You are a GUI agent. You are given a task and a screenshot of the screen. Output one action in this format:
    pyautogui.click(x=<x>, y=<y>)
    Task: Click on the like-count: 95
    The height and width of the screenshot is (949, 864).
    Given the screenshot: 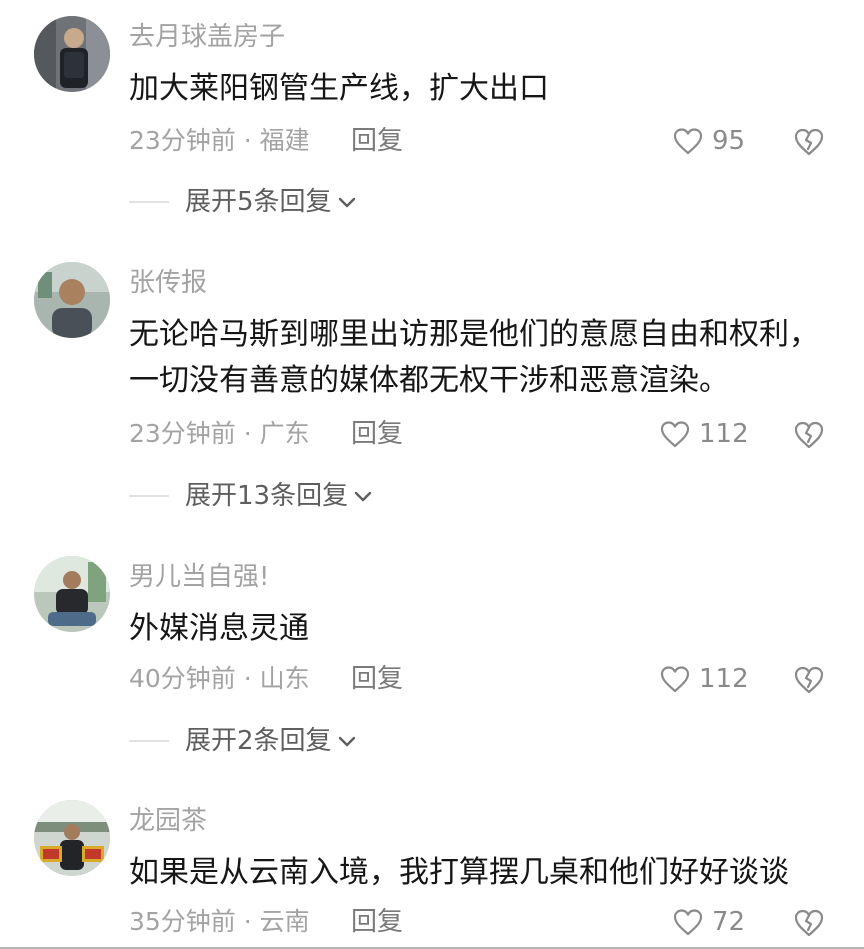 What is the action you would take?
    pyautogui.click(x=729, y=141)
    